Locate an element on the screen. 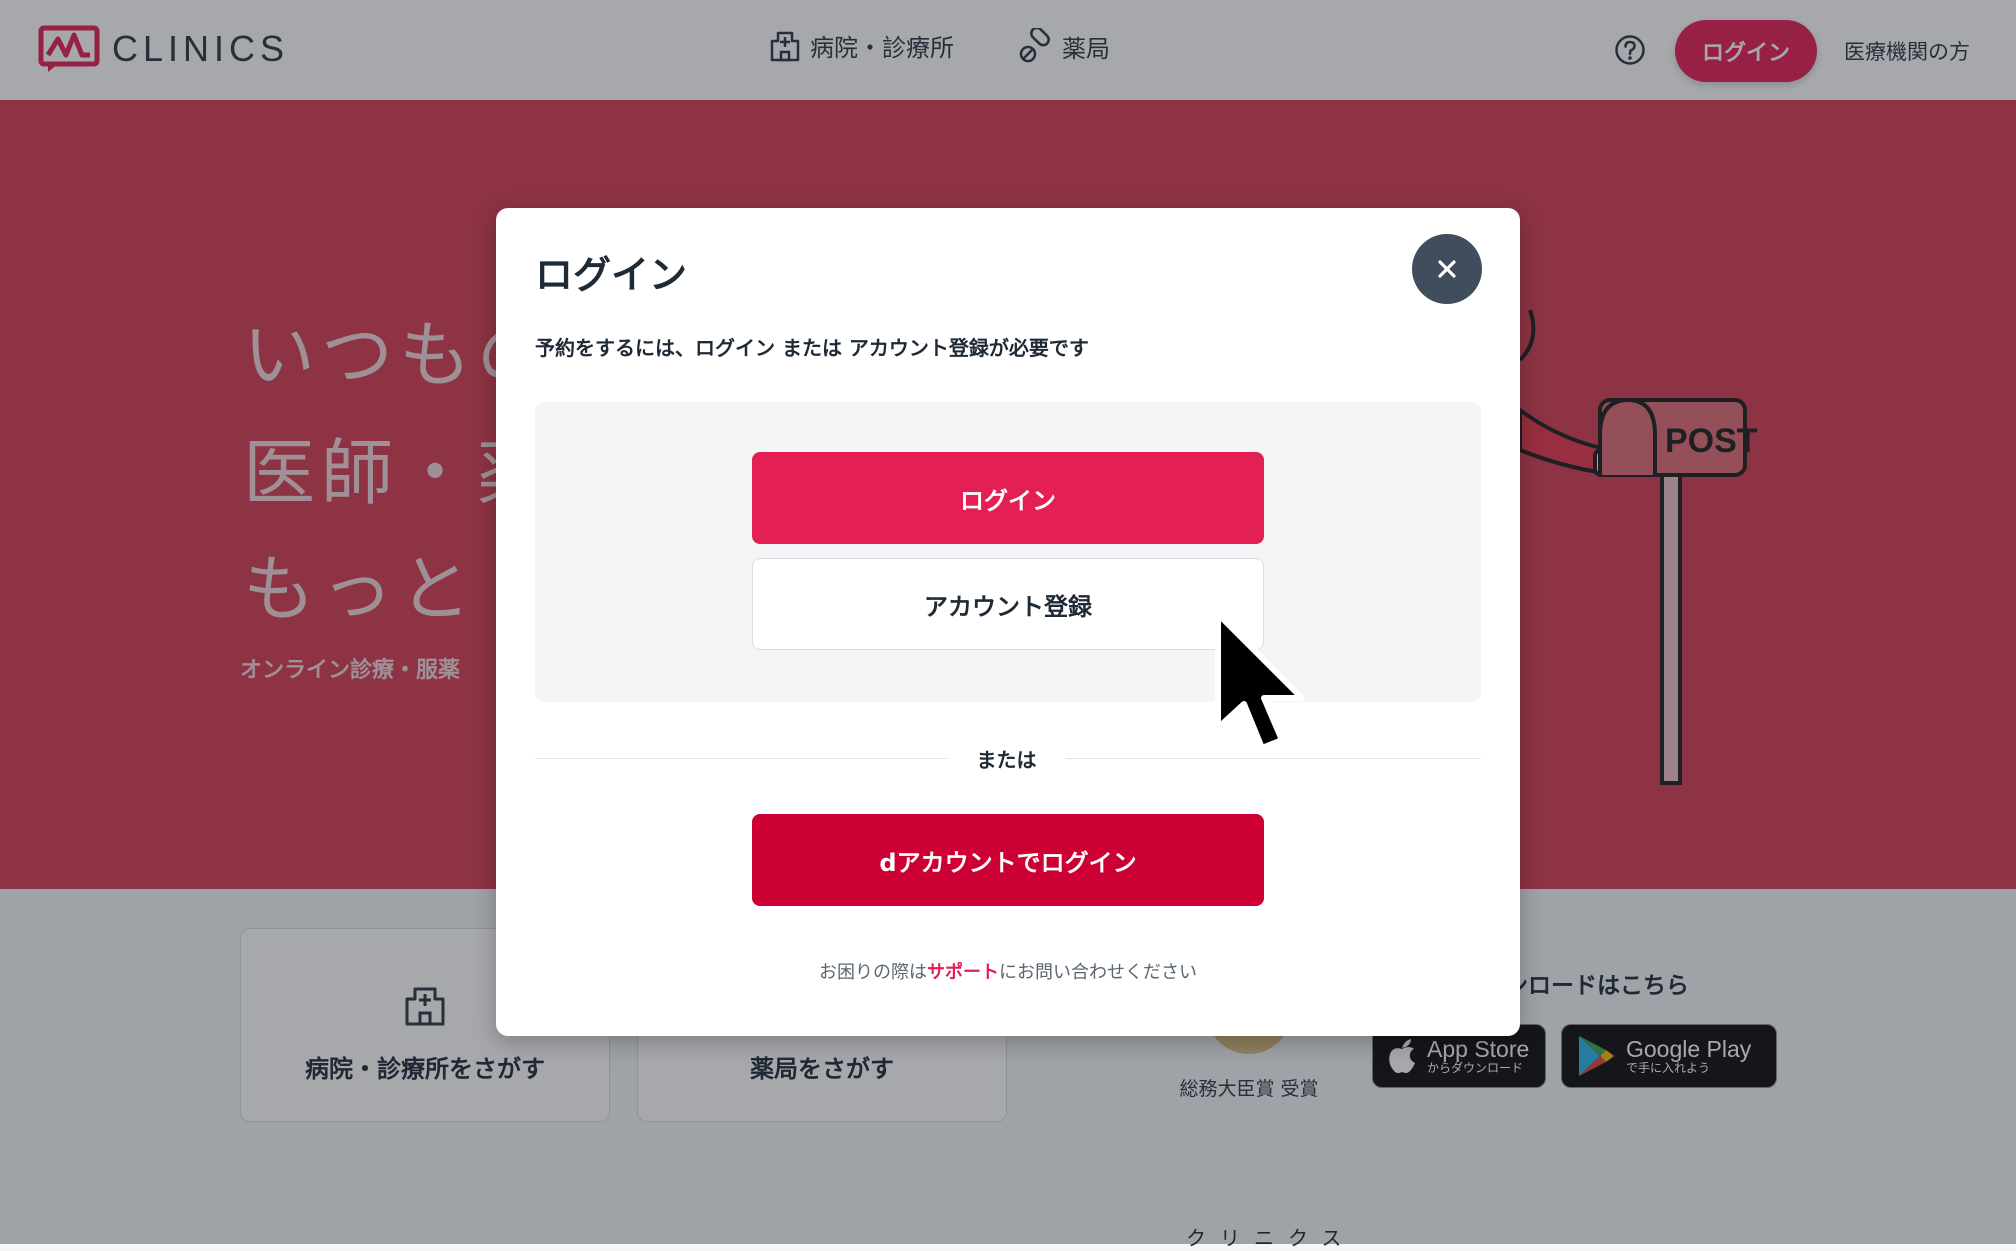 Image resolution: width=2016 pixels, height=1251 pixels. mouse-cursor-icon is located at coordinates (1260, 681).